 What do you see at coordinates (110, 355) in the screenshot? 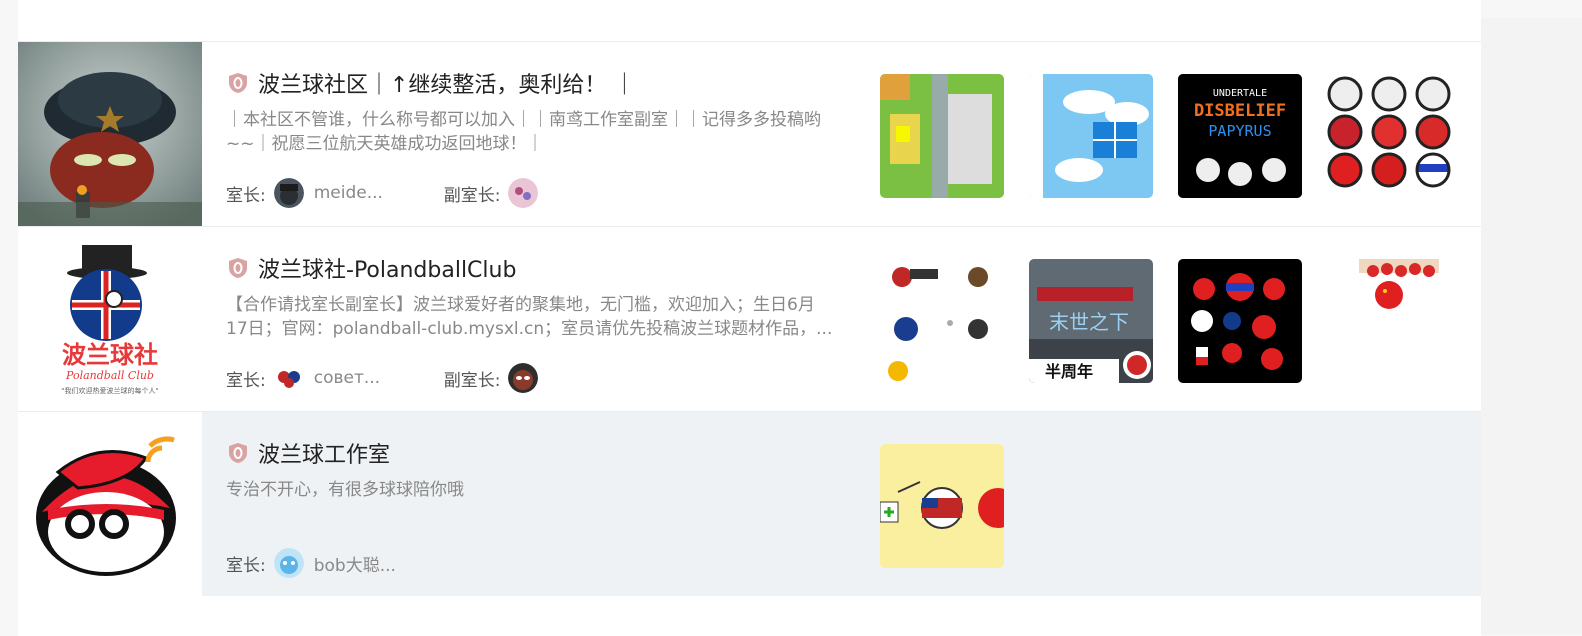
I see `cover-title: 波兰球社` at bounding box center [110, 355].